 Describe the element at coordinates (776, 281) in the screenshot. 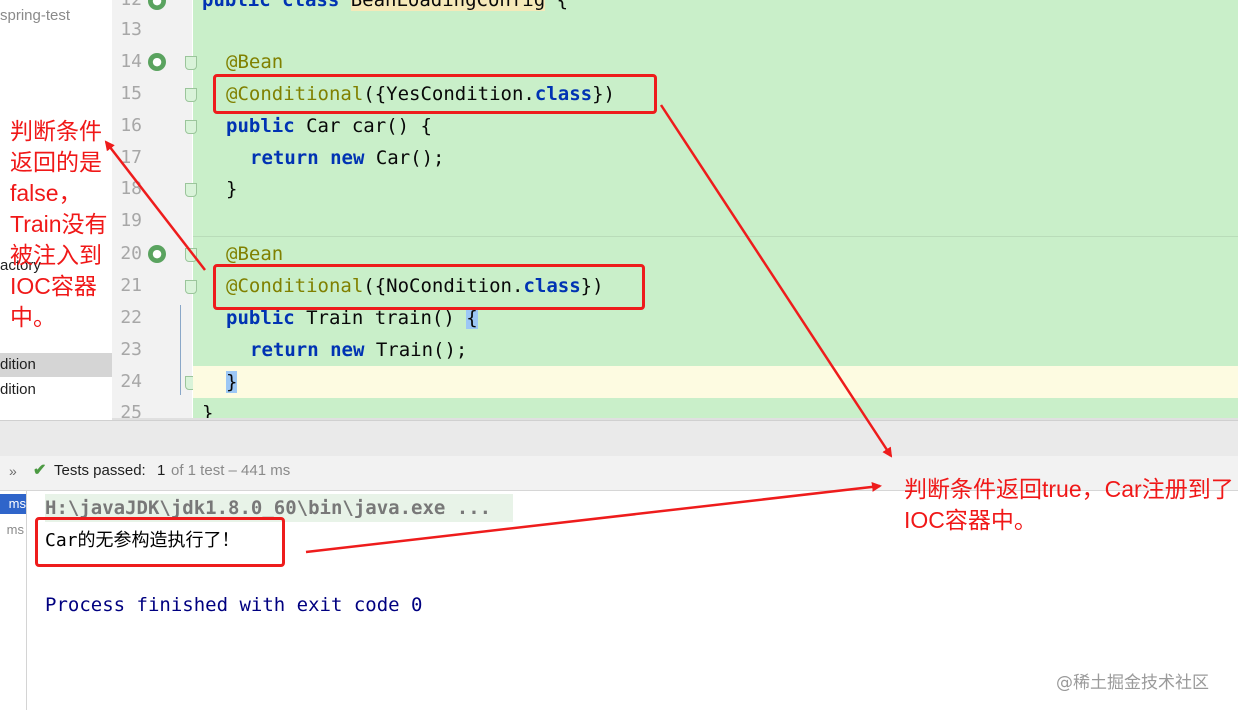

I see `arrow-to-right-note` at that location.